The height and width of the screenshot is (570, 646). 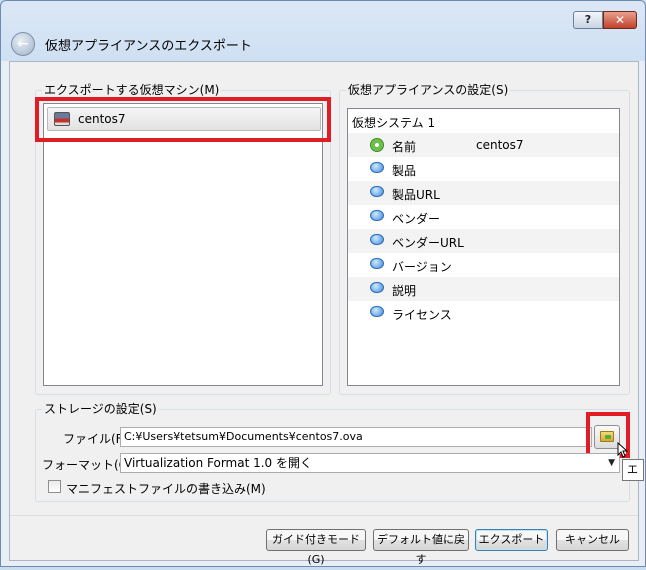 I want to click on name-icon, so click(x=377, y=145).